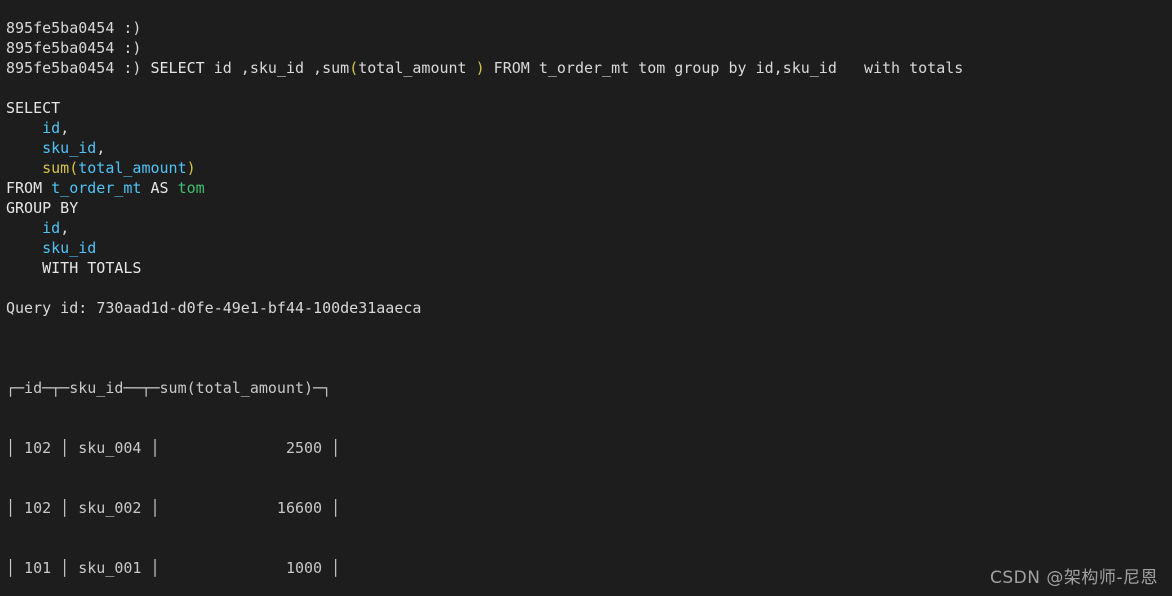  Describe the element at coordinates (51, 228) in the screenshot. I see `query-group-column-id: id` at that location.